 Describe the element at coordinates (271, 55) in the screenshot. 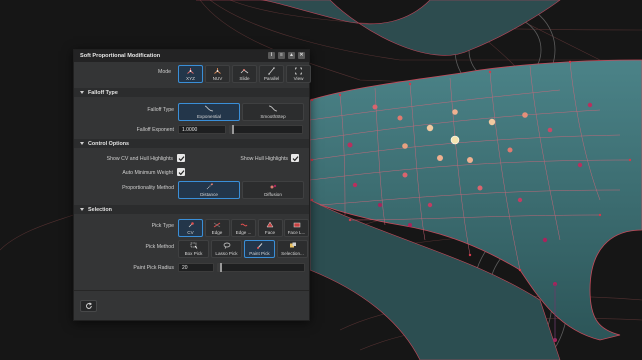

I see `info-icon: i` at that location.